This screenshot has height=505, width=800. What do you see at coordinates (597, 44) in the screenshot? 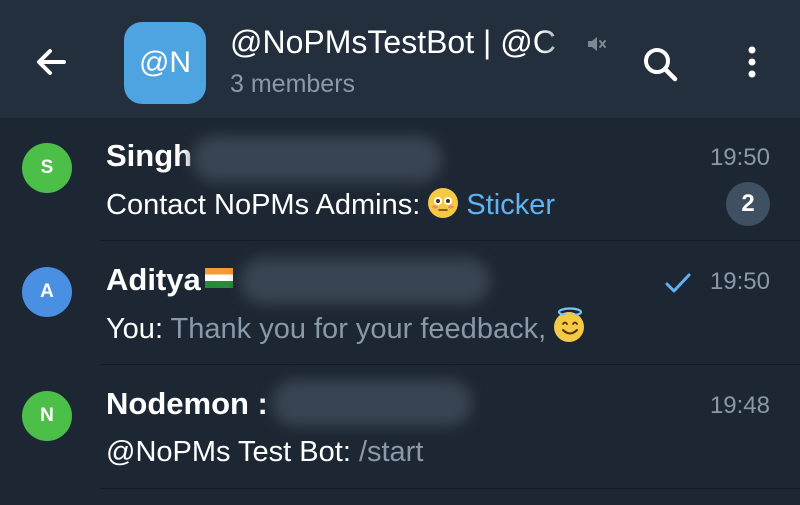
I see `mute-icon` at bounding box center [597, 44].